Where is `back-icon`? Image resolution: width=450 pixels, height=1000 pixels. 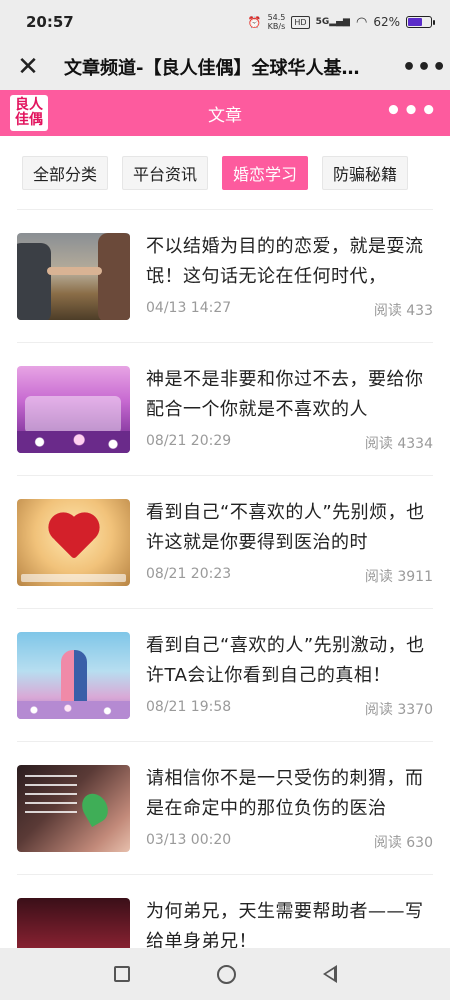
back-icon is located at coordinates (329, 974).